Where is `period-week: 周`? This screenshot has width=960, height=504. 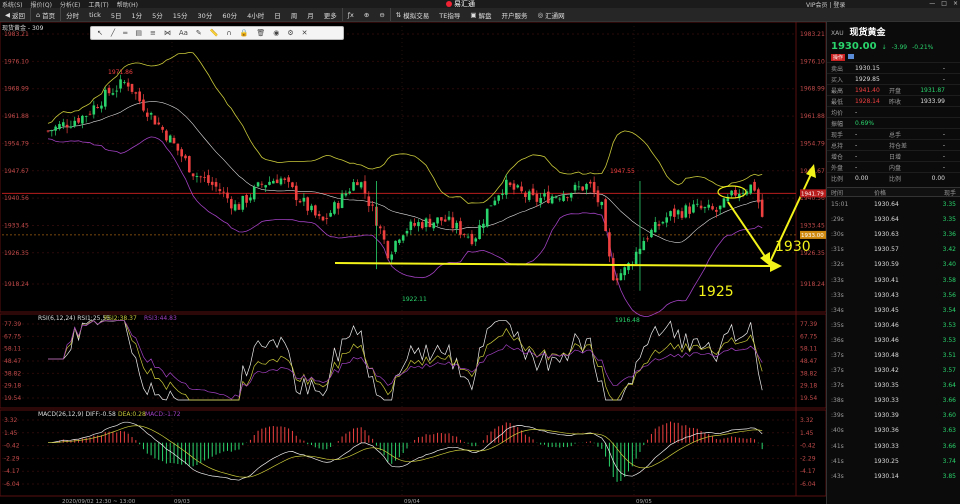 period-week: 周 is located at coordinates (294, 14).